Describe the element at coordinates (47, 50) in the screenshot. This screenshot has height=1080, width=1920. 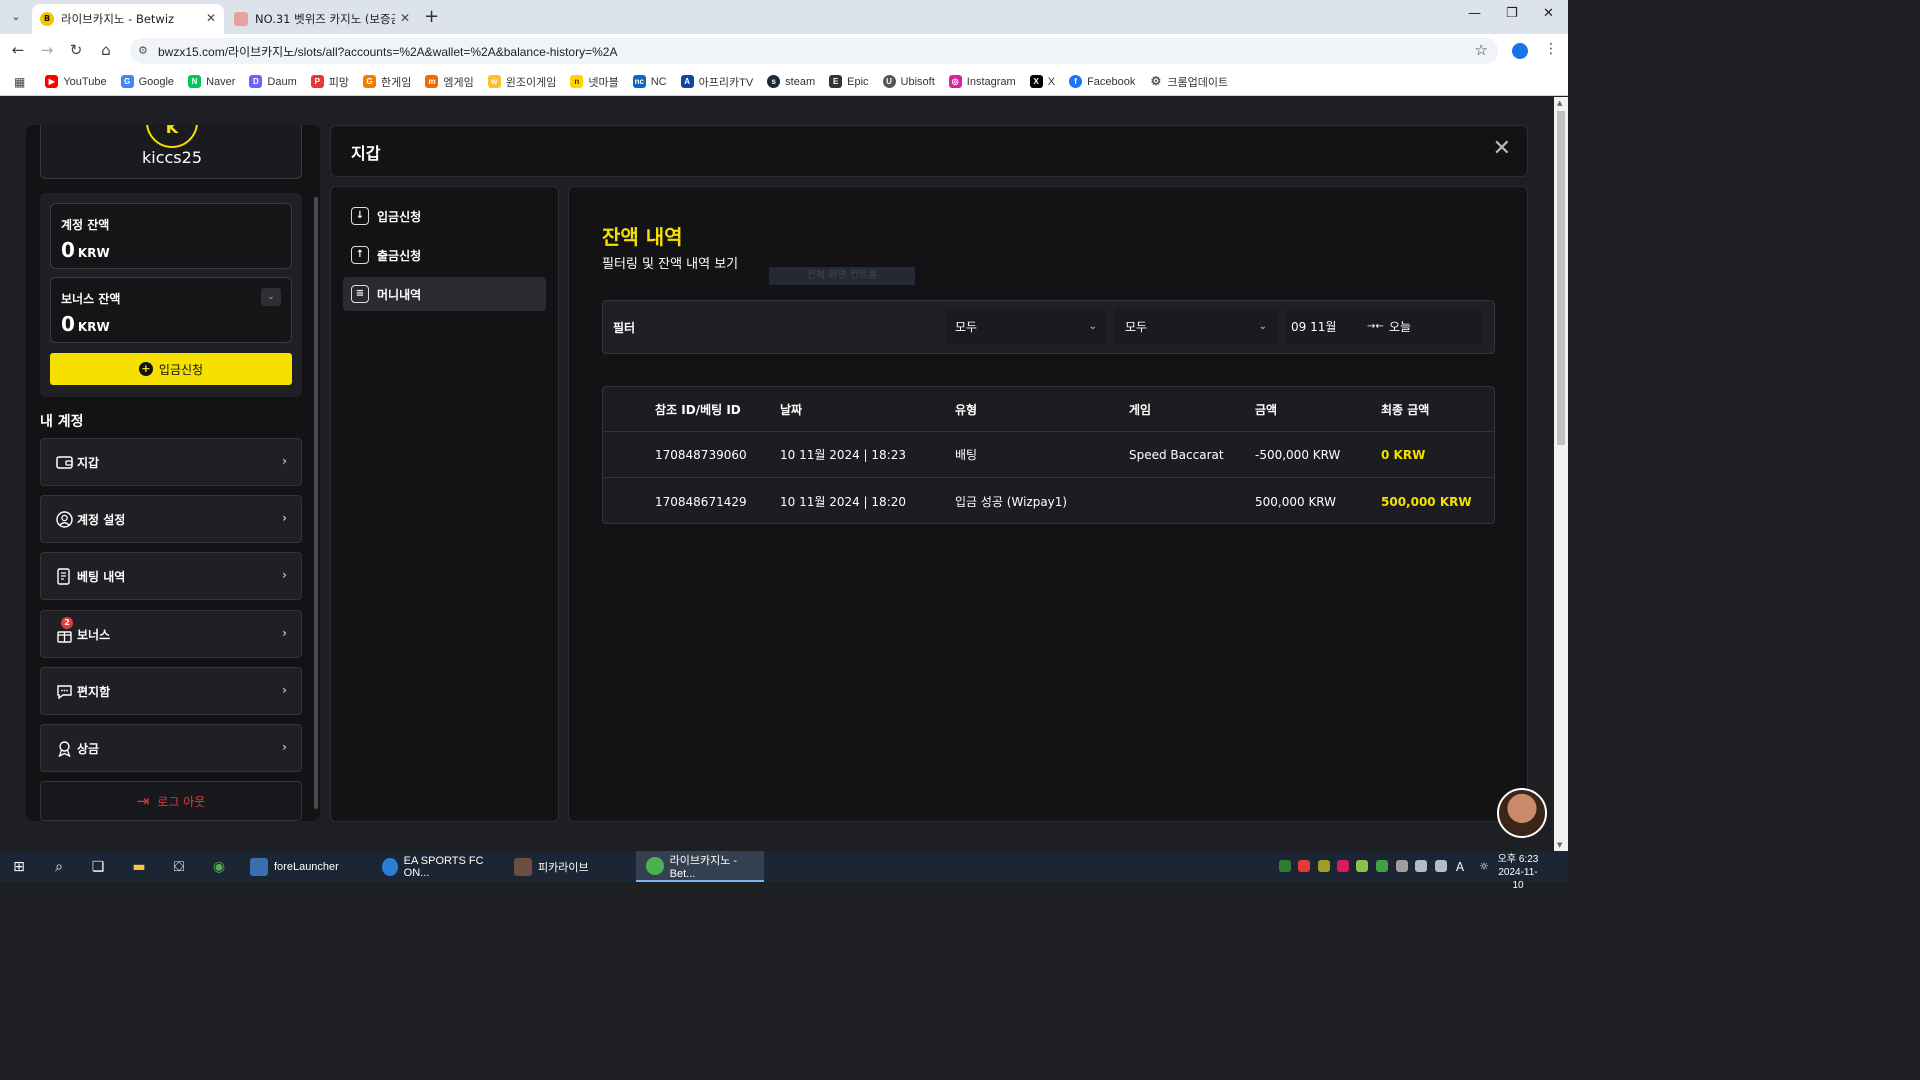
I see `forward-arrow-icon: →` at that location.